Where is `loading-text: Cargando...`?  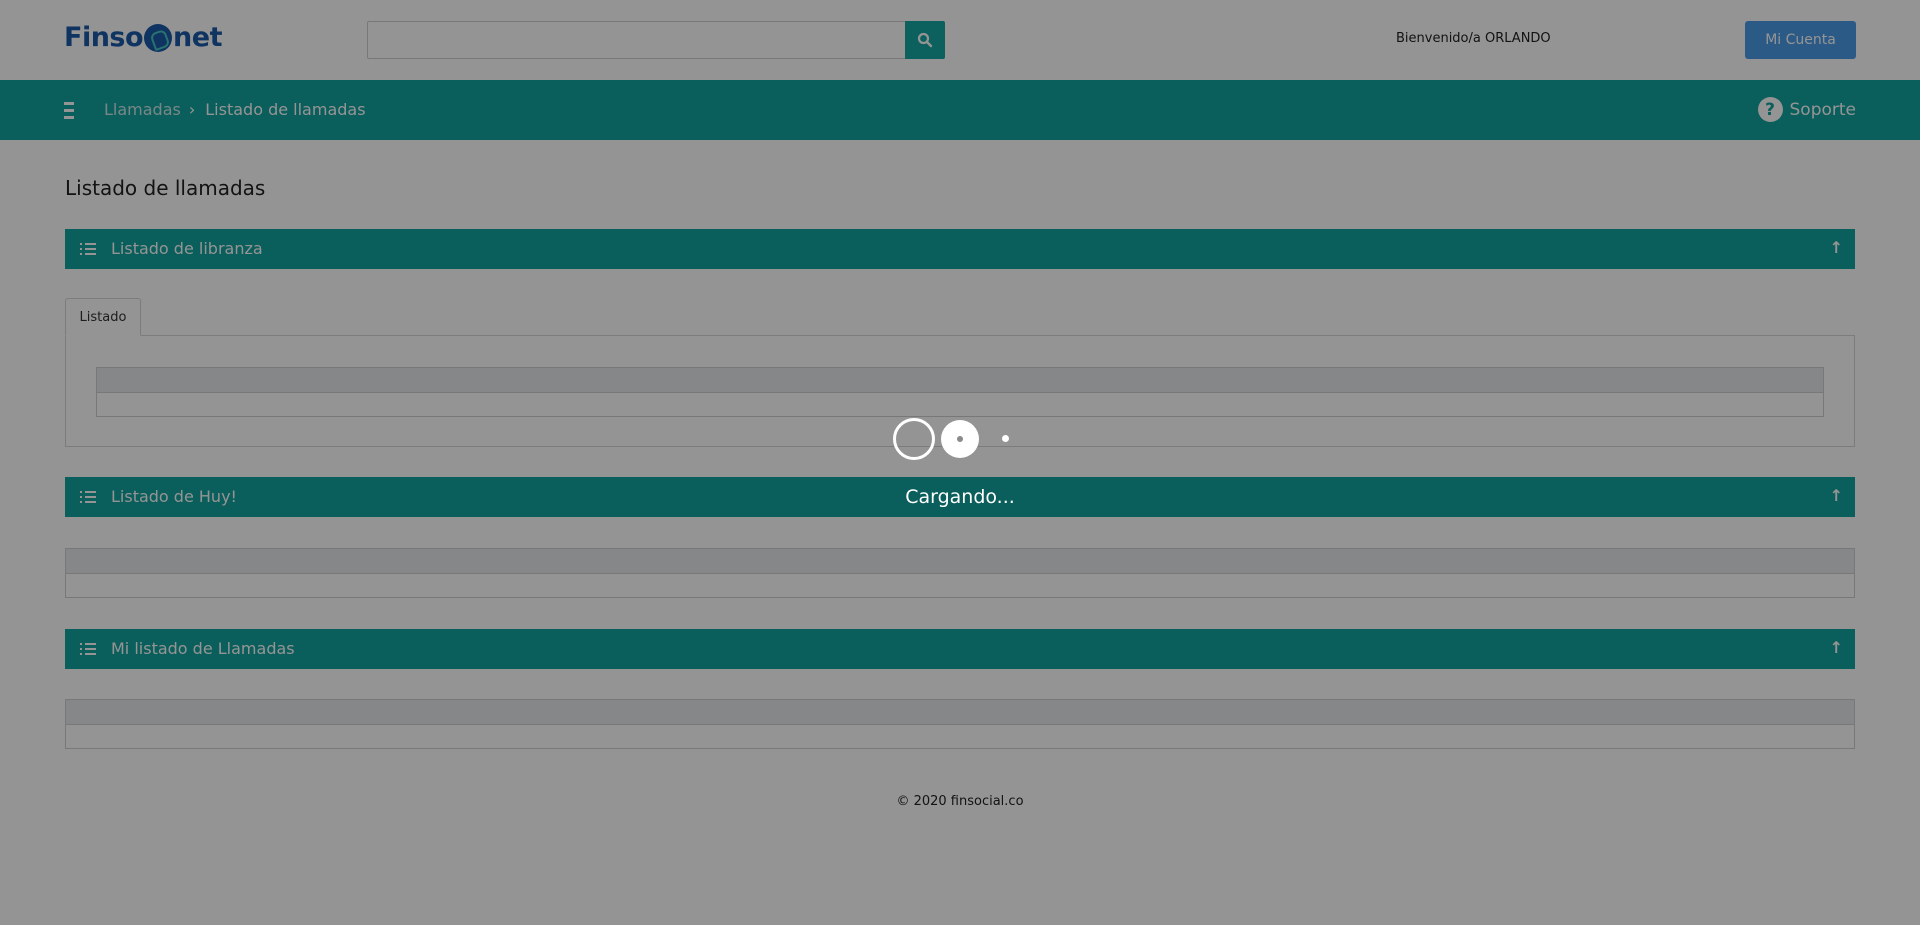 loading-text: Cargando... is located at coordinates (960, 497).